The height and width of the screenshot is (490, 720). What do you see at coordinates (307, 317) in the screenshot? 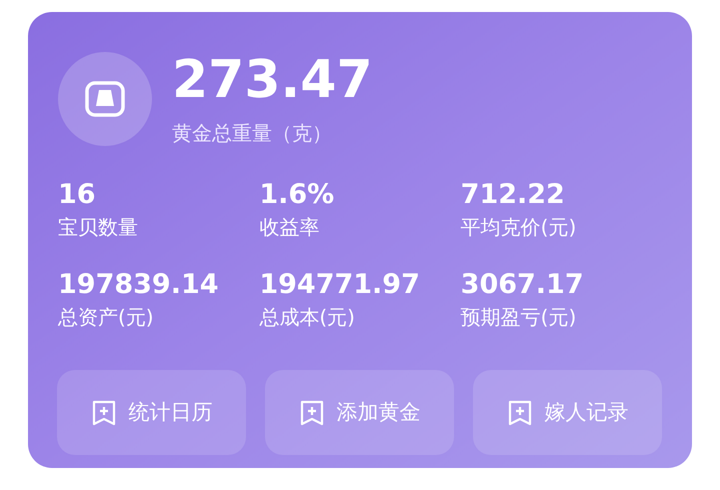
I see `stat-label: 总成本(元)` at bounding box center [307, 317].